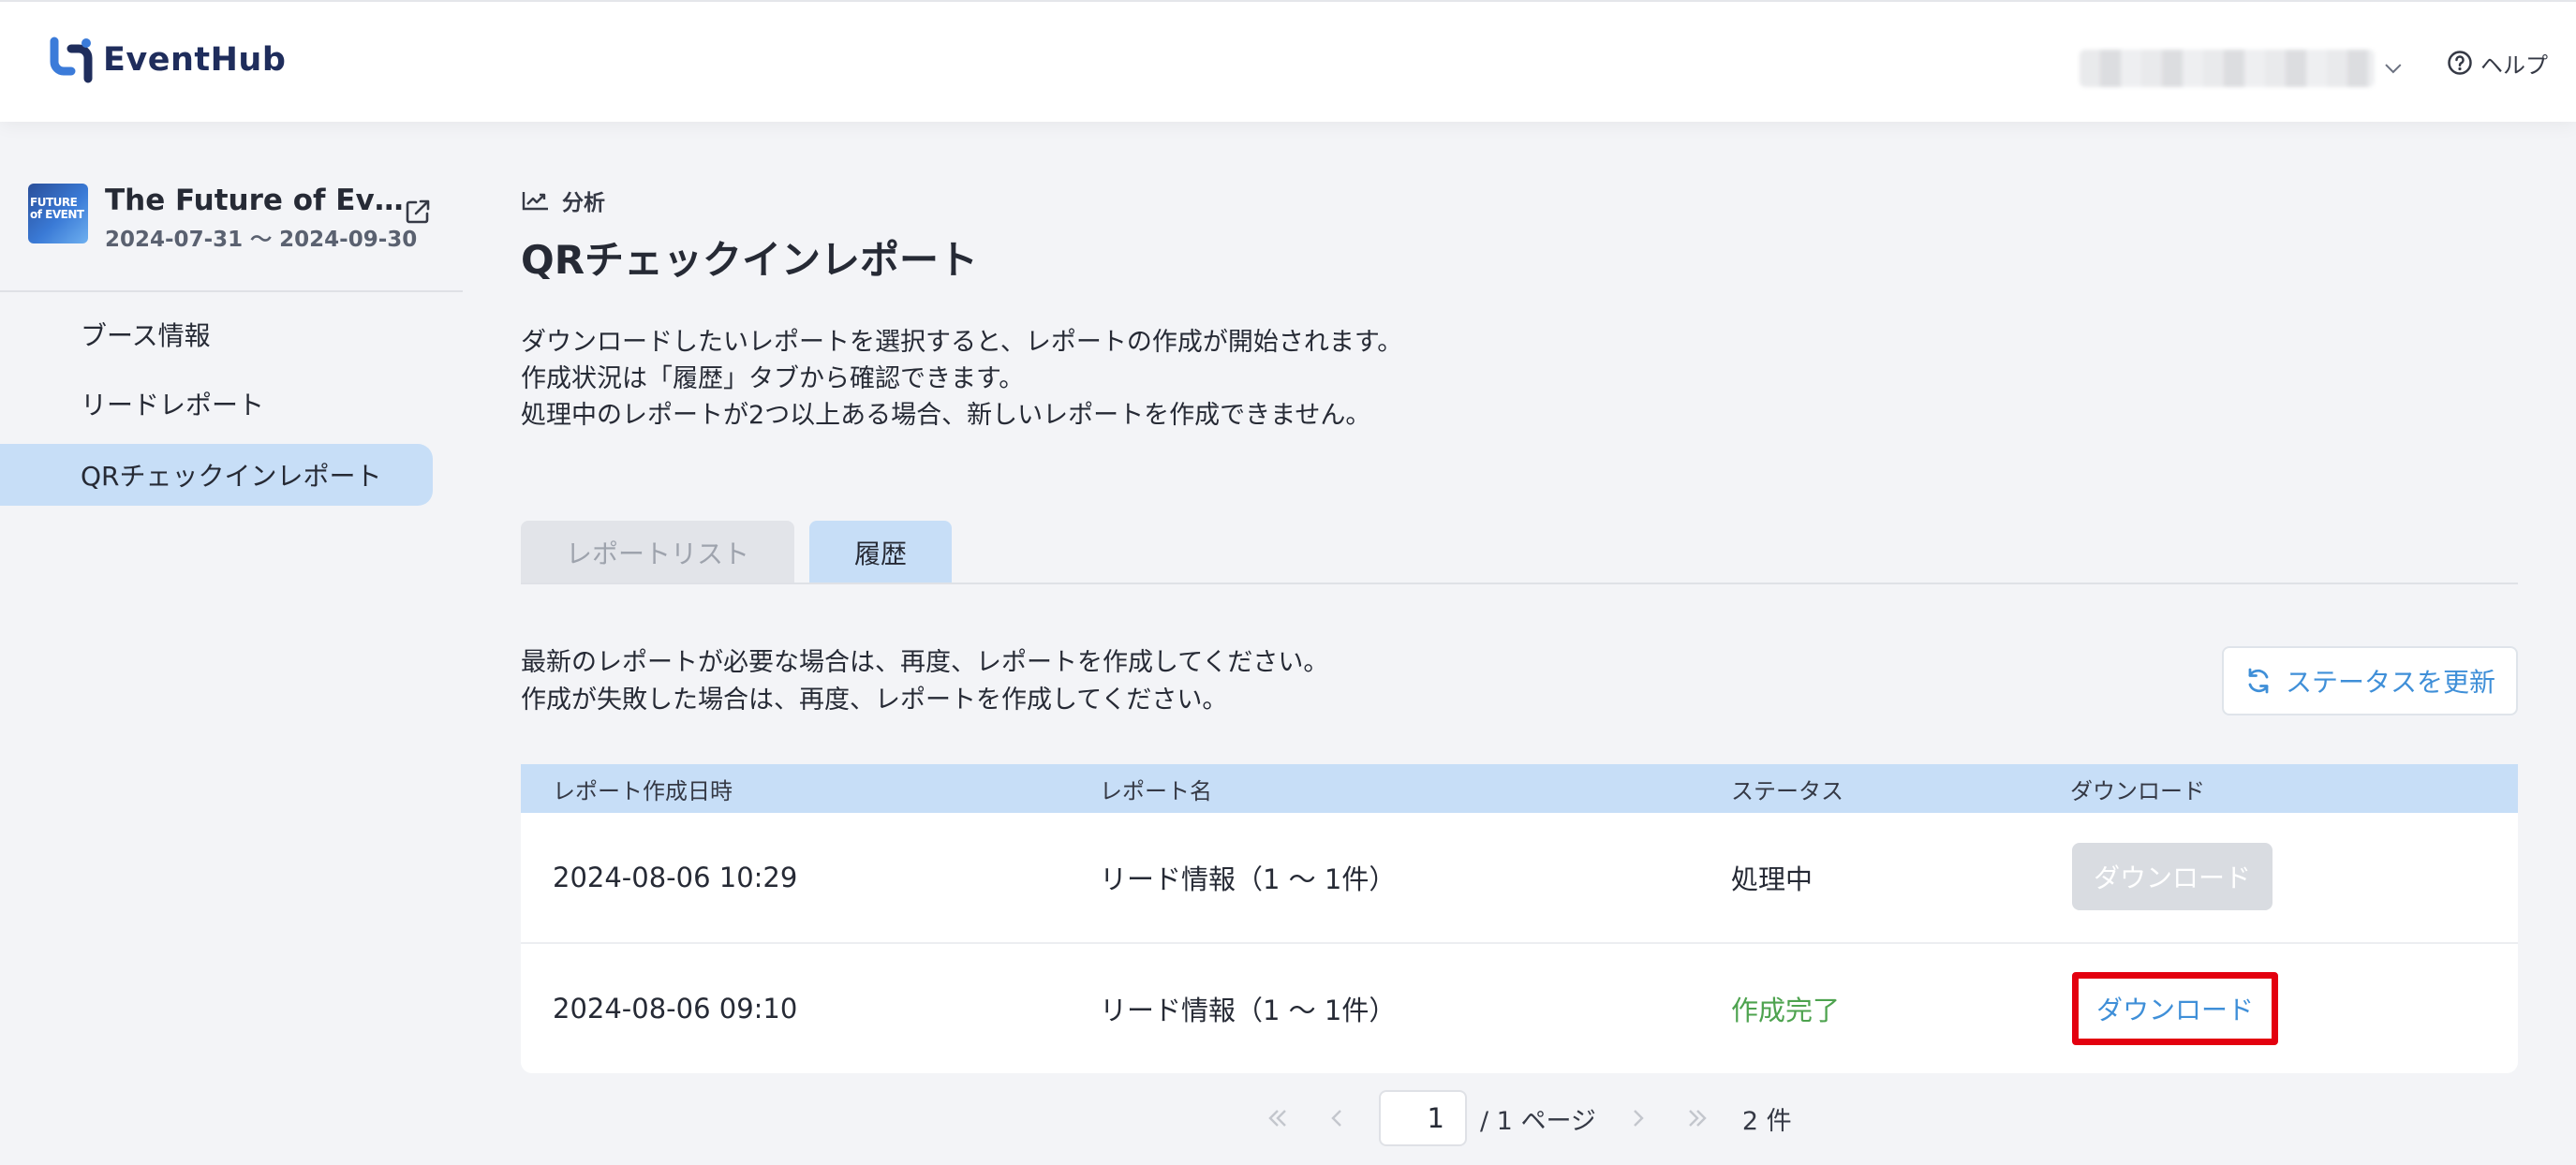 This screenshot has width=2576, height=1165. Describe the element at coordinates (773, 378) in the screenshot. I see `description-line: 作成状況は「履歴」タブから確認できます。` at that location.